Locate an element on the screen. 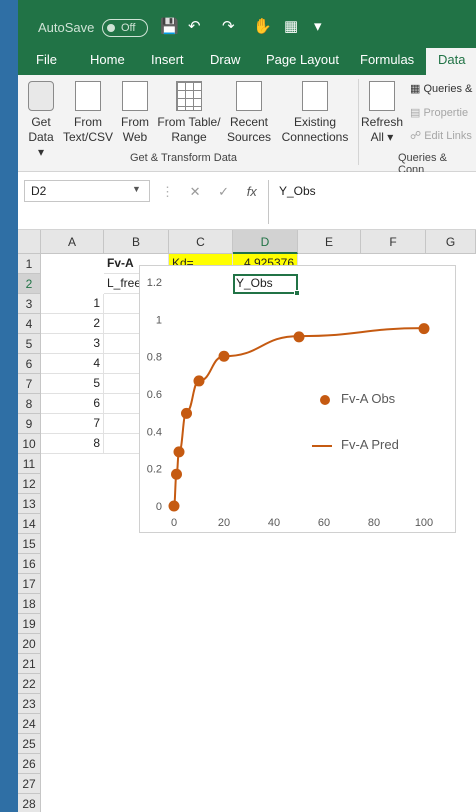 The image size is (476, 812). table-cell: 7 is located at coordinates (72, 424).